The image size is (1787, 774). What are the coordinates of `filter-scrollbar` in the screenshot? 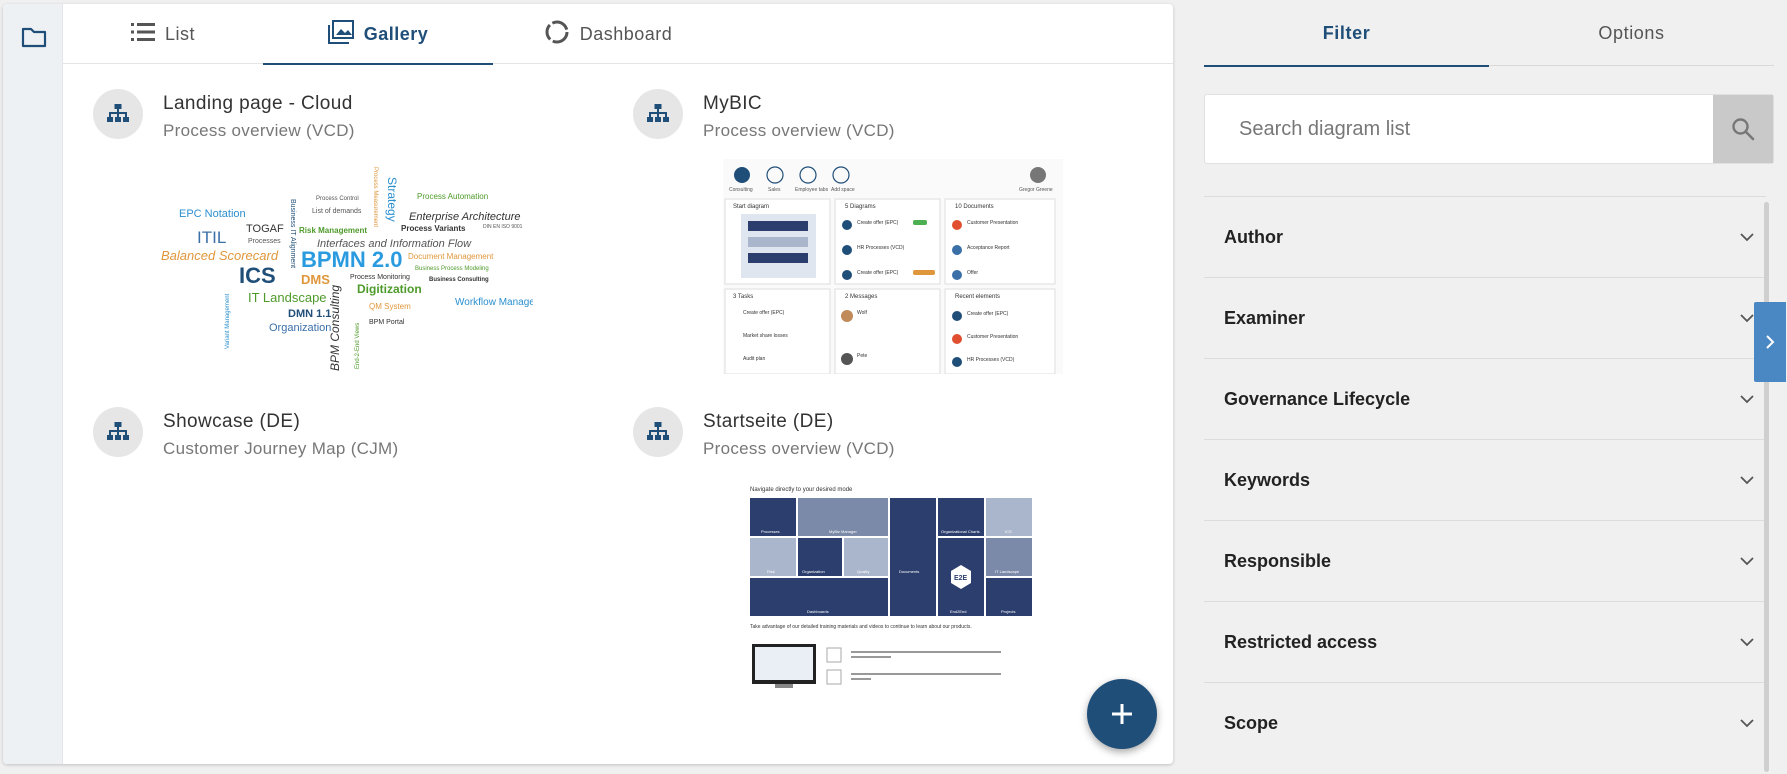 It's located at (1766, 487).